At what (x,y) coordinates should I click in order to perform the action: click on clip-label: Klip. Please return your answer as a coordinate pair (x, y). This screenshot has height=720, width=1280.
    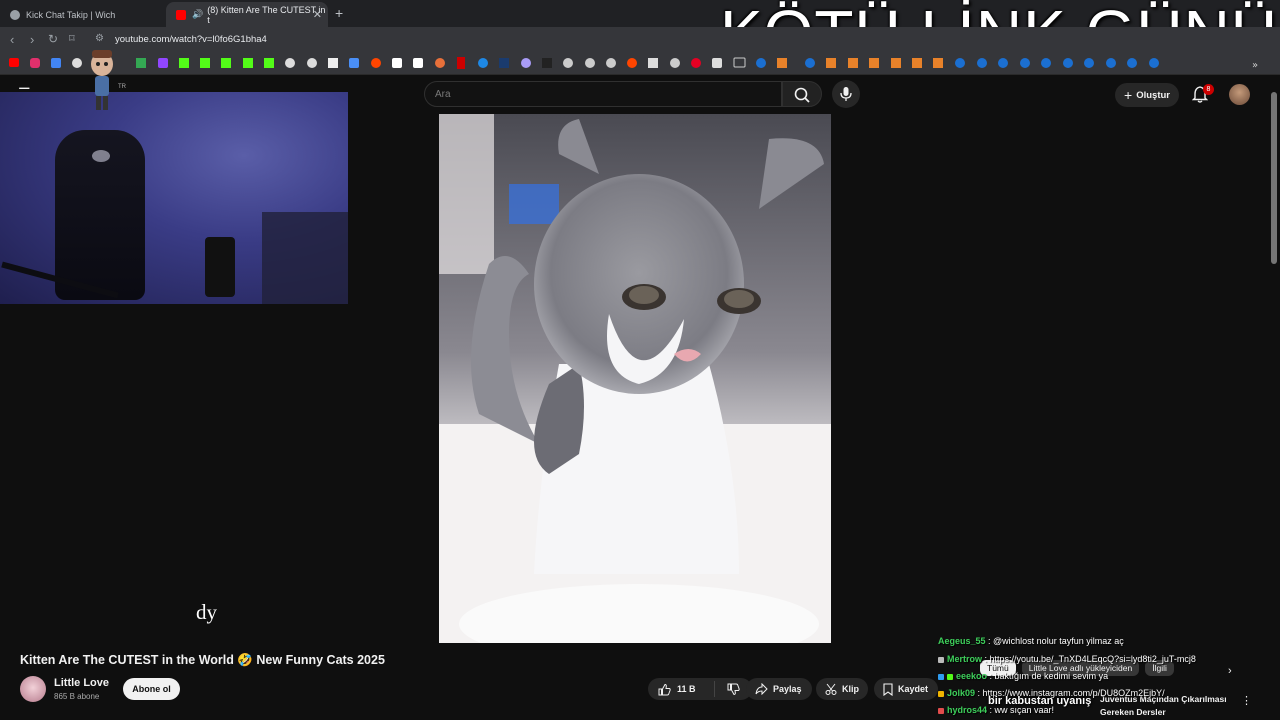
    Looking at the image, I should click on (850, 689).